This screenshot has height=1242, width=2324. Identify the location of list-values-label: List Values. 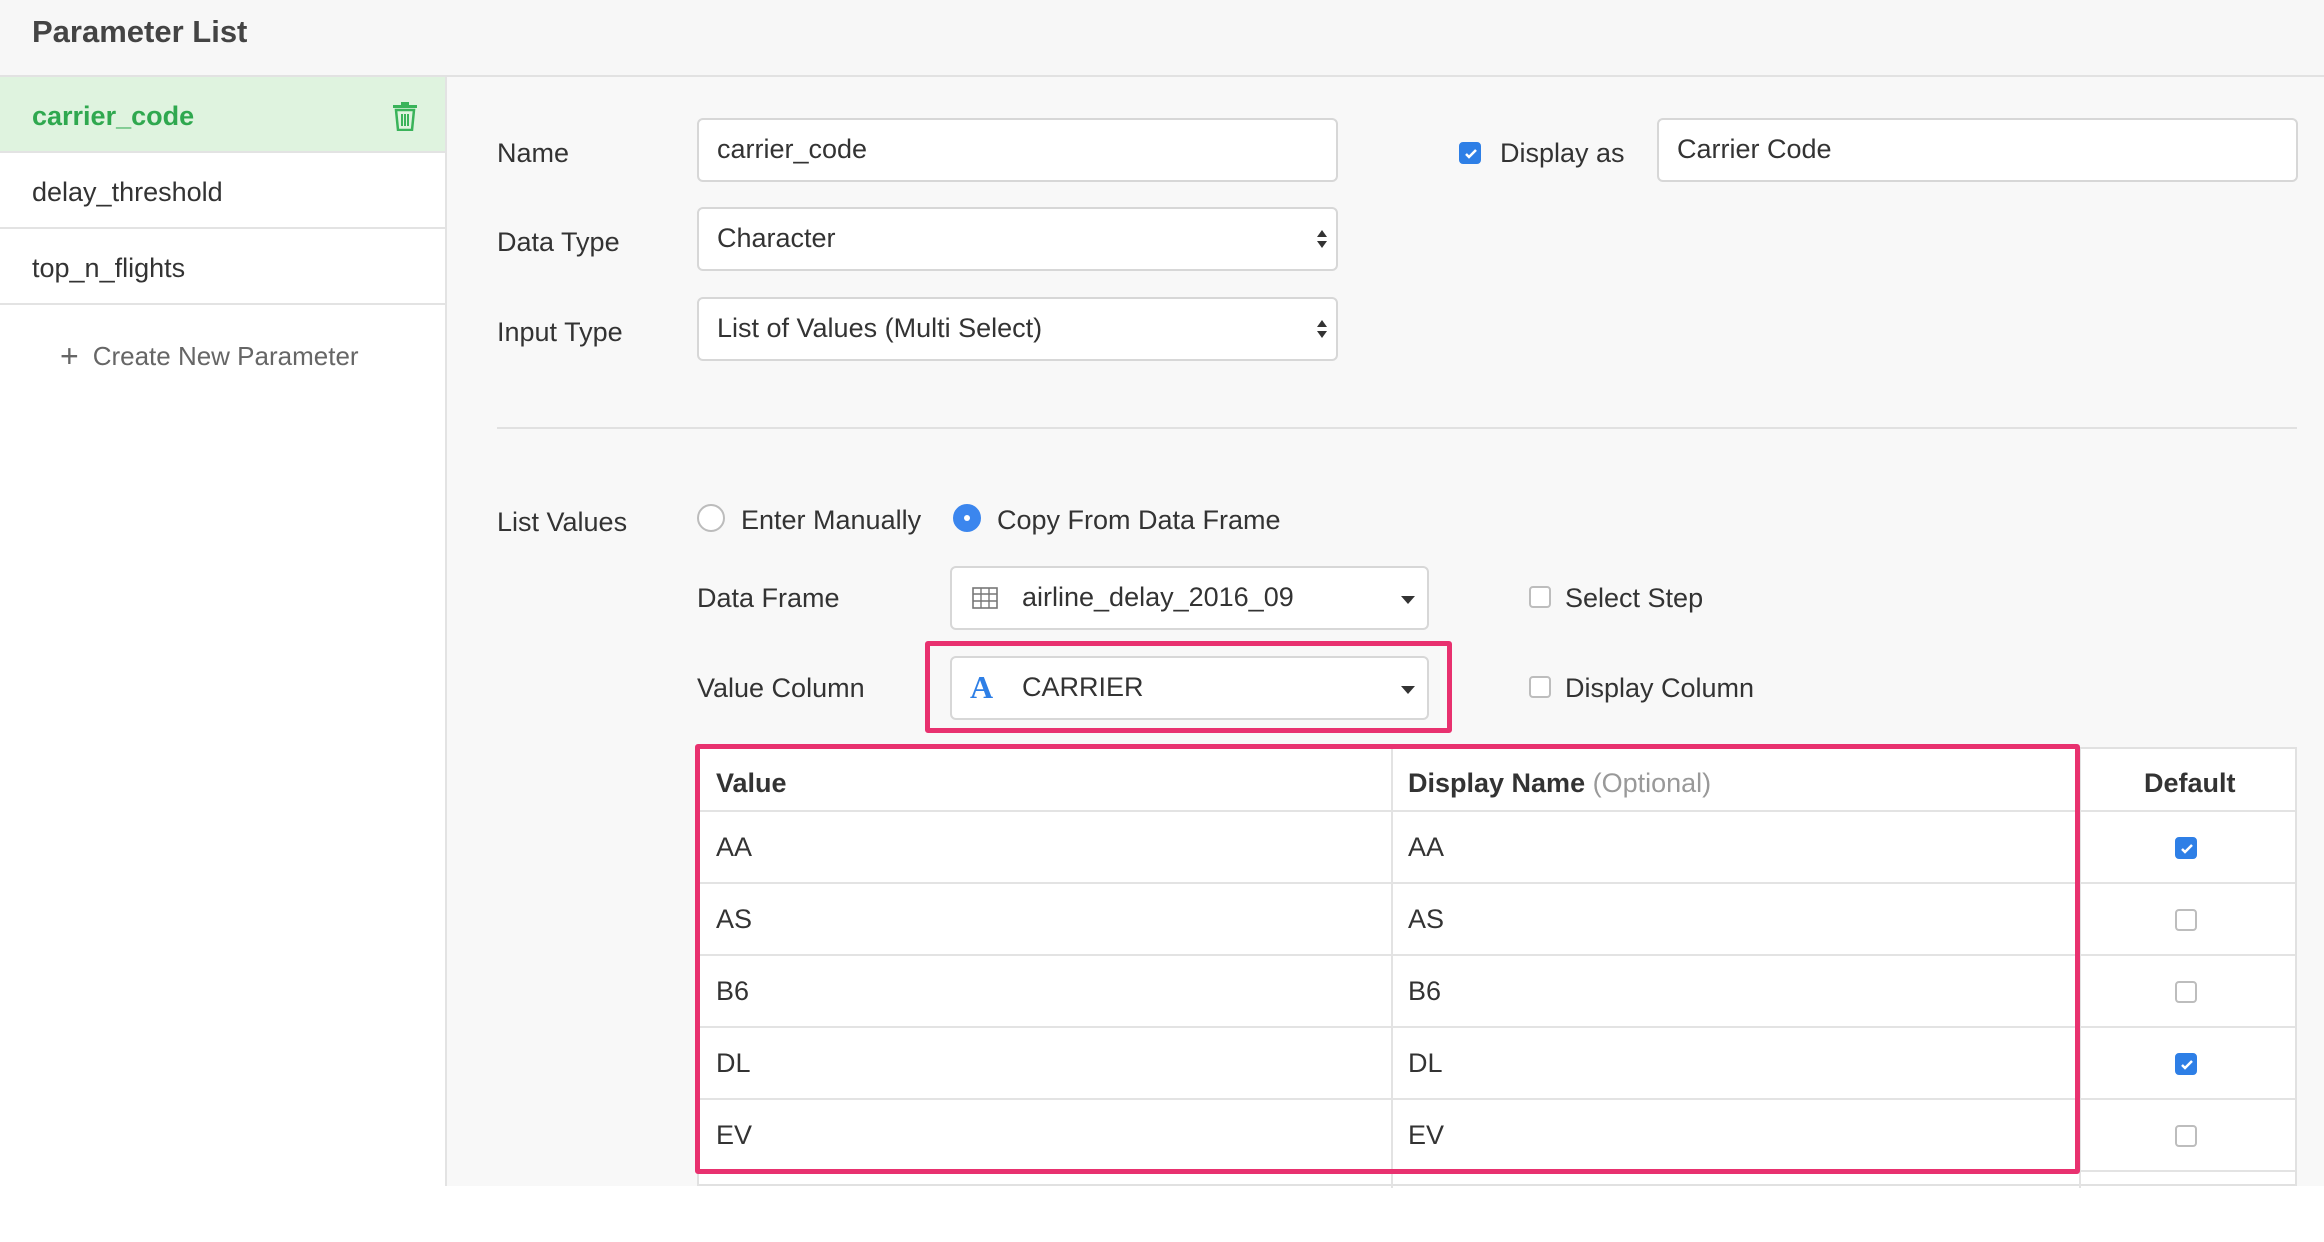
(562, 522).